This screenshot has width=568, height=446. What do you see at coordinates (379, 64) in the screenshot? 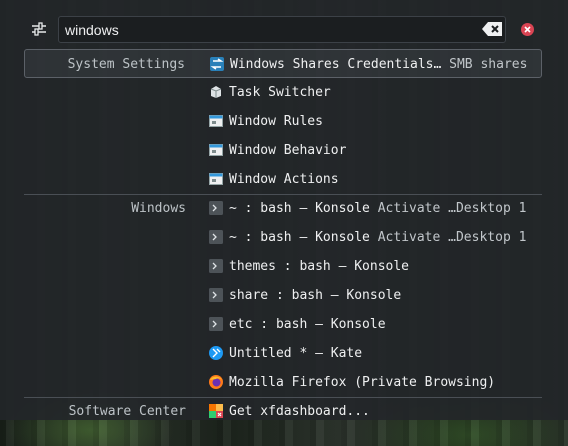
I see `result-label: Windows Shares Credentials… SMB shares` at bounding box center [379, 64].